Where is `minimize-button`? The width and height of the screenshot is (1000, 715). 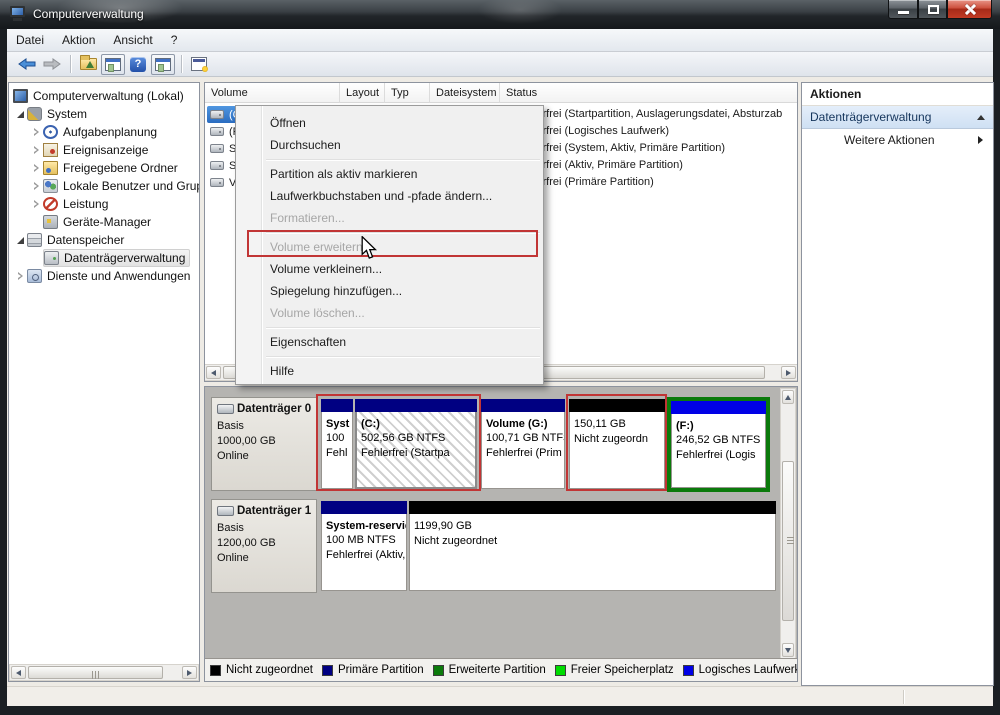
minimize-button is located at coordinates (903, 9).